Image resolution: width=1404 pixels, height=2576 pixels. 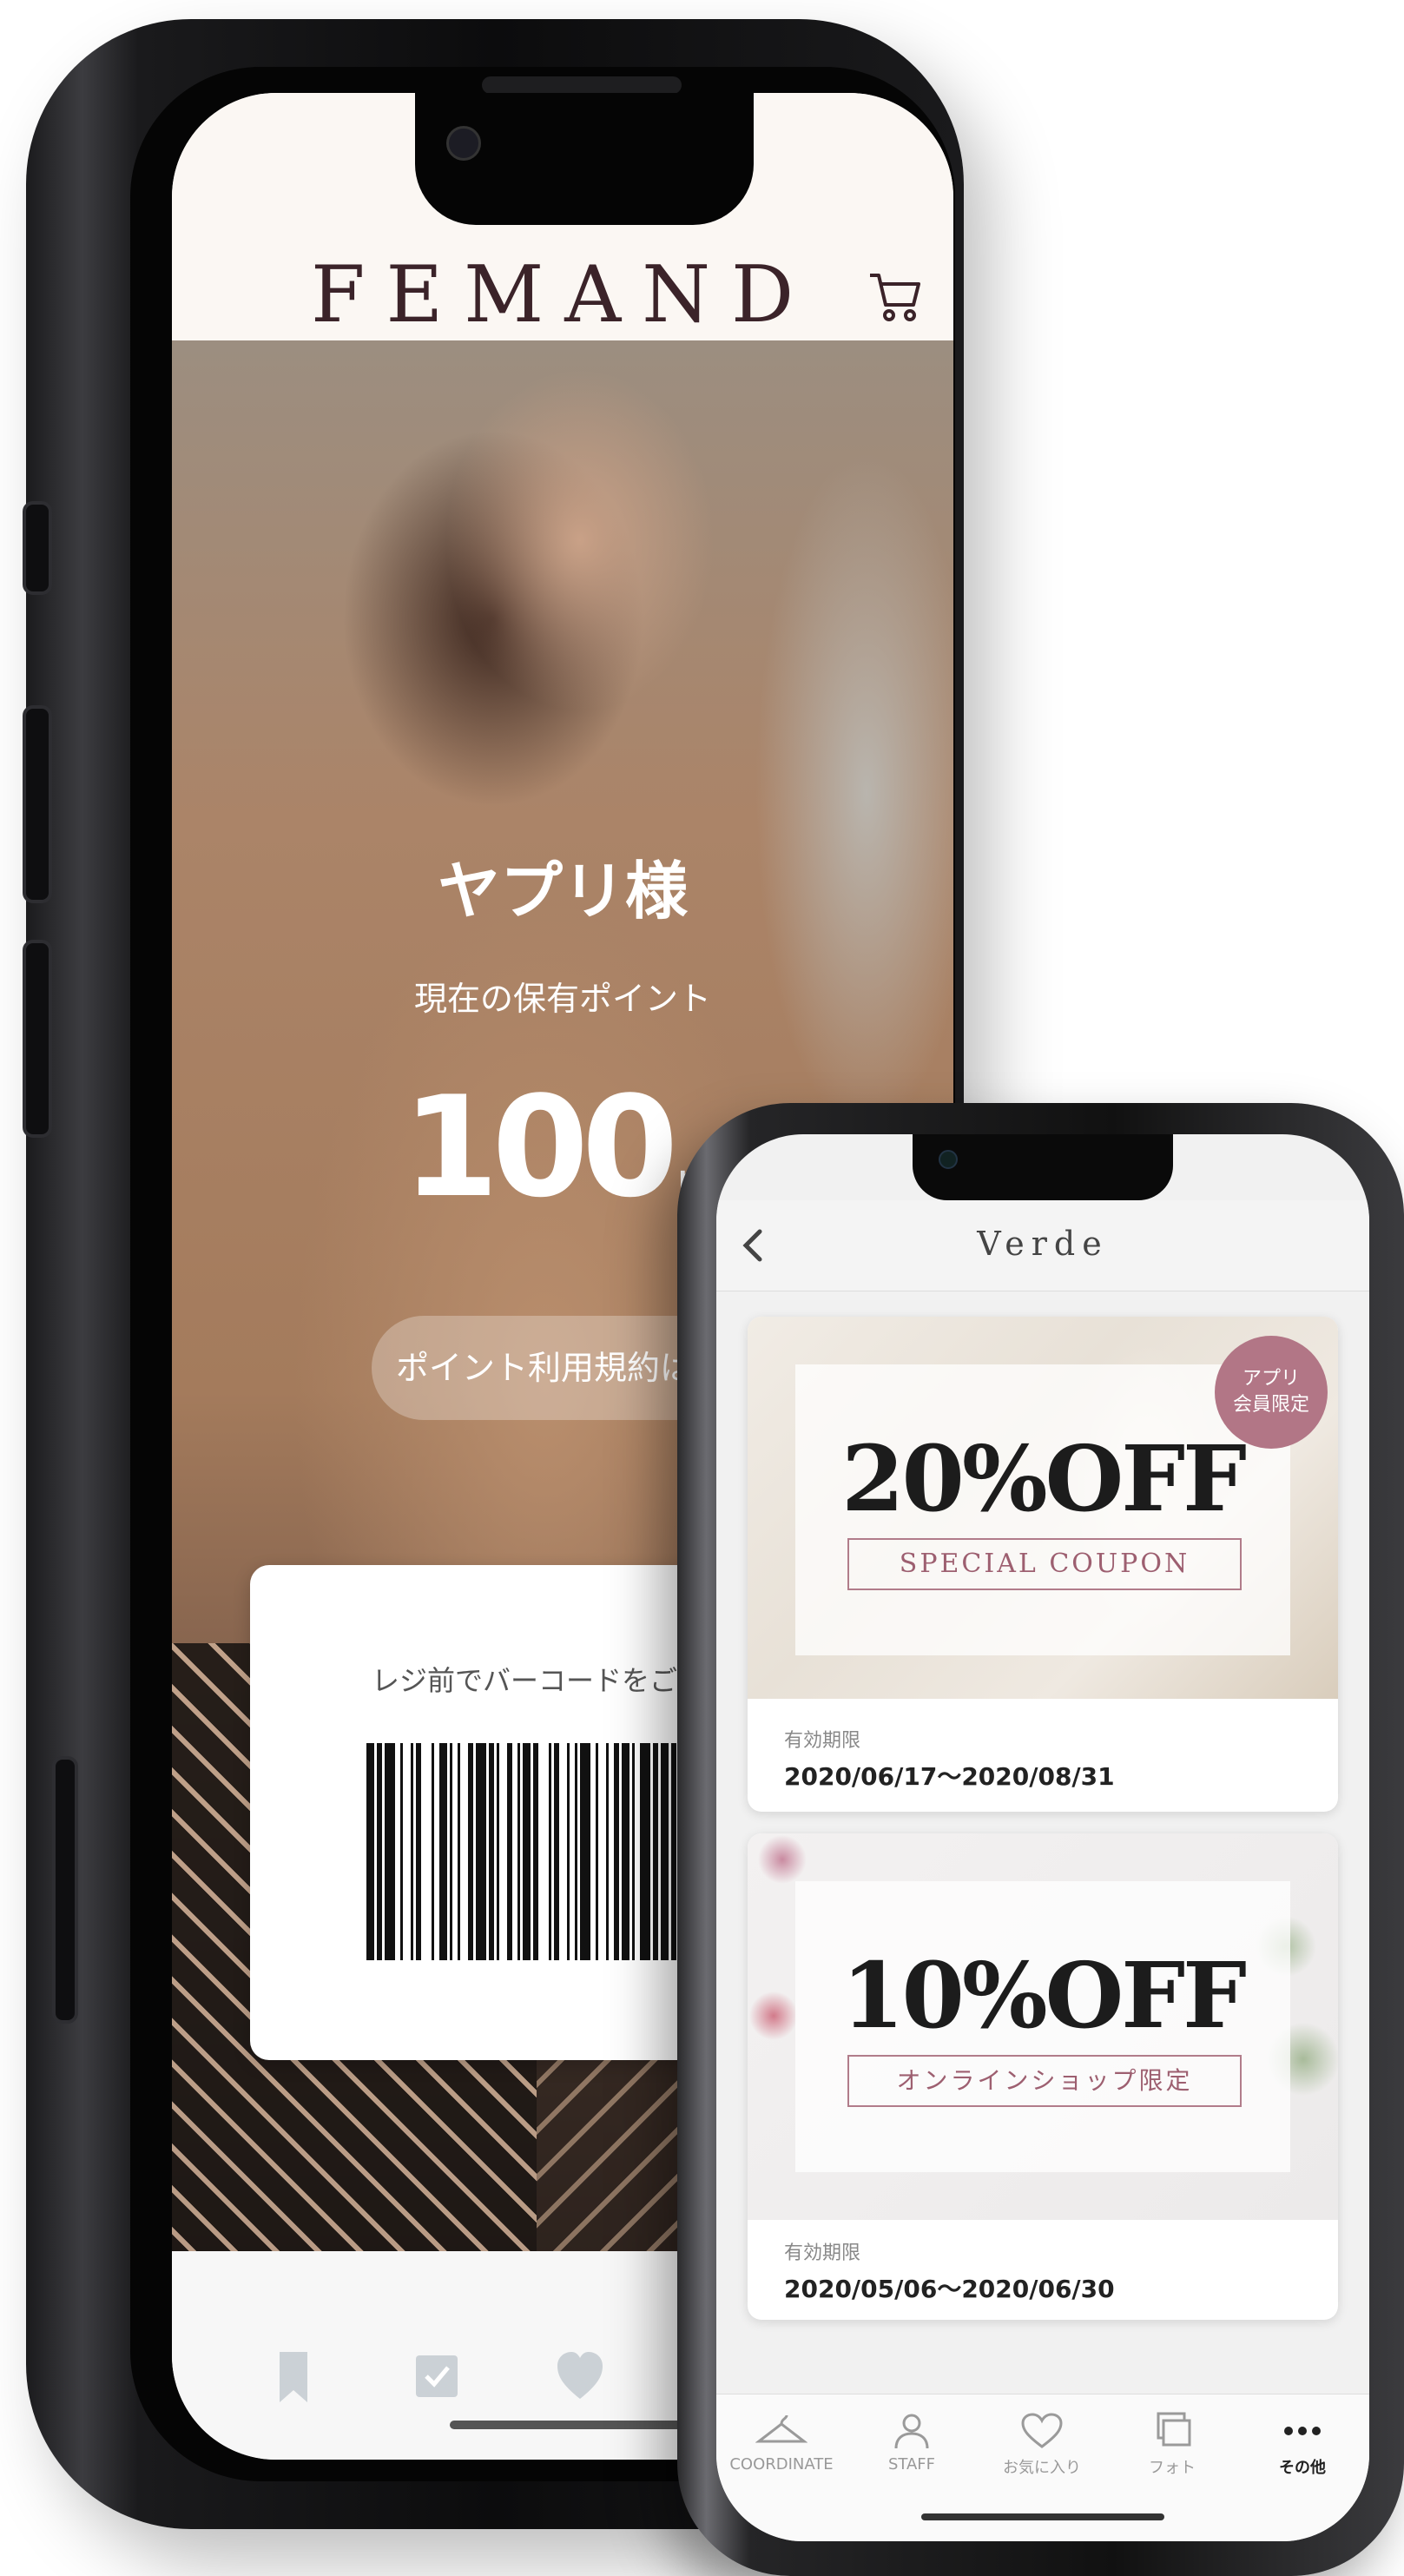 I want to click on check-box-icon, so click(x=437, y=2378).